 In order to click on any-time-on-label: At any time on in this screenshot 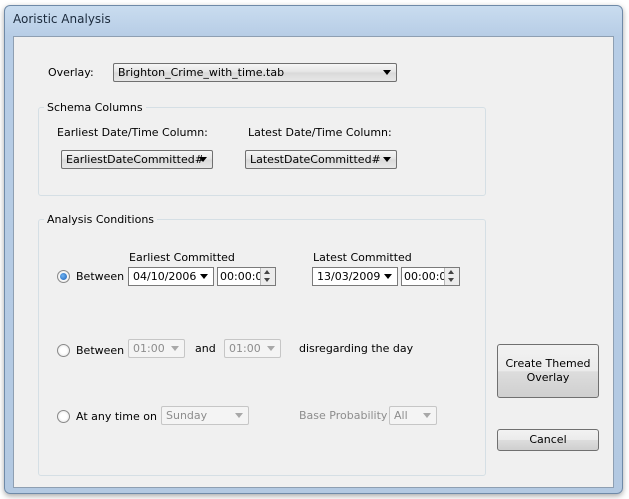, I will do `click(116, 416)`.